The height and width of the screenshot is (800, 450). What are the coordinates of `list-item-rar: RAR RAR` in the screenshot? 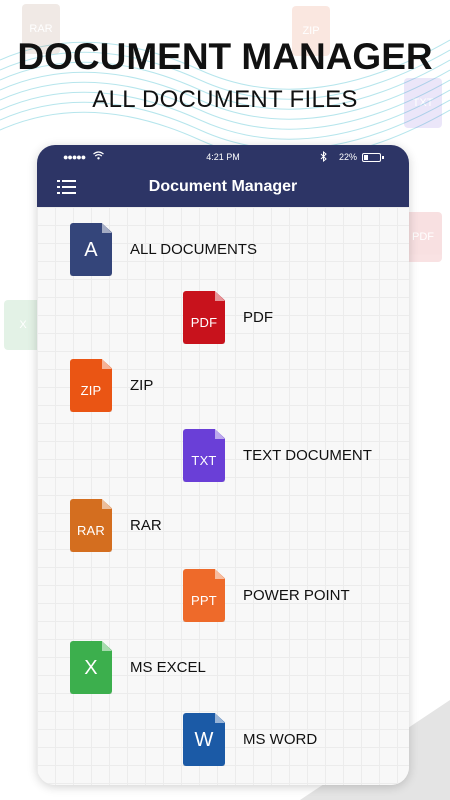 It's located at (116, 525).